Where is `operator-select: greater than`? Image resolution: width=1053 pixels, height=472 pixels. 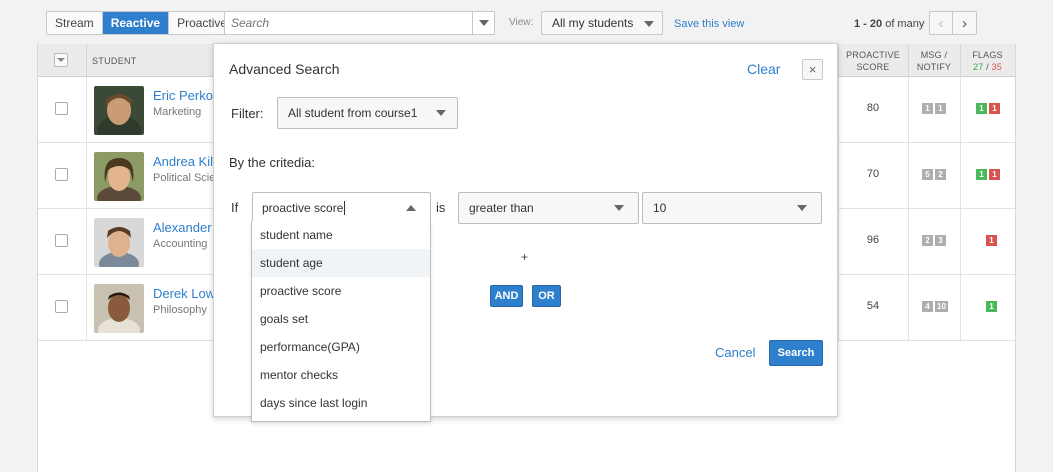 operator-select: greater than is located at coordinates (548, 208).